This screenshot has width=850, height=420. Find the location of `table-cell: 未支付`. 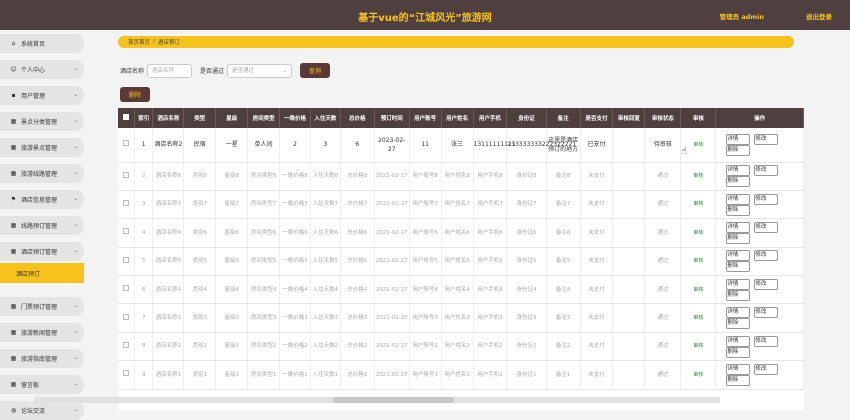

table-cell: 未支付 is located at coordinates (597, 262).